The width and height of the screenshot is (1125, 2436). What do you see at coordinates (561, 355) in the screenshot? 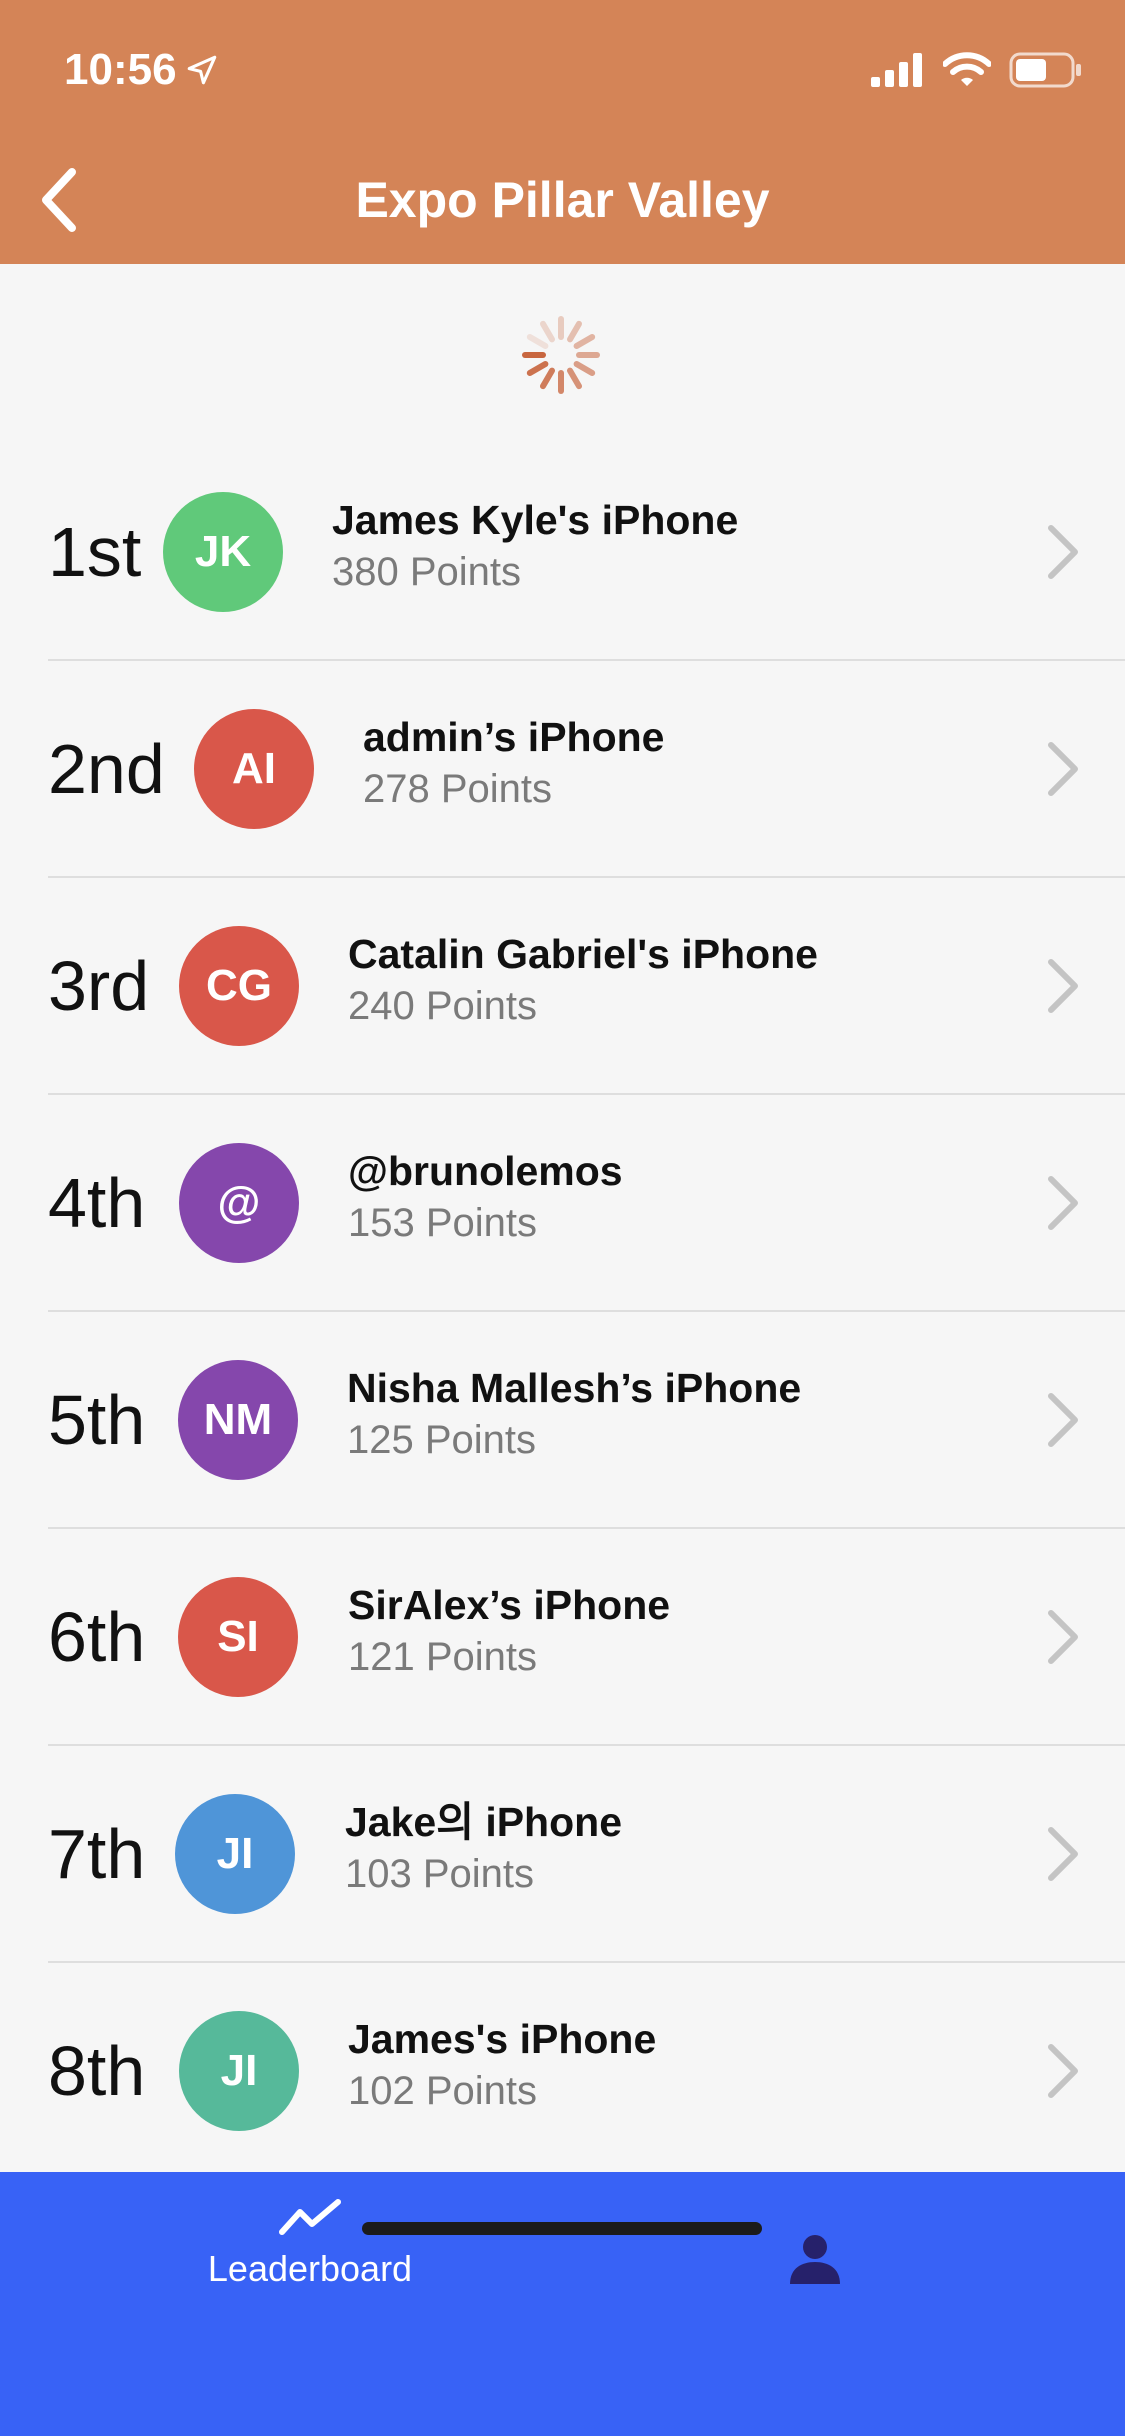
I see `loading-spinner-icon` at bounding box center [561, 355].